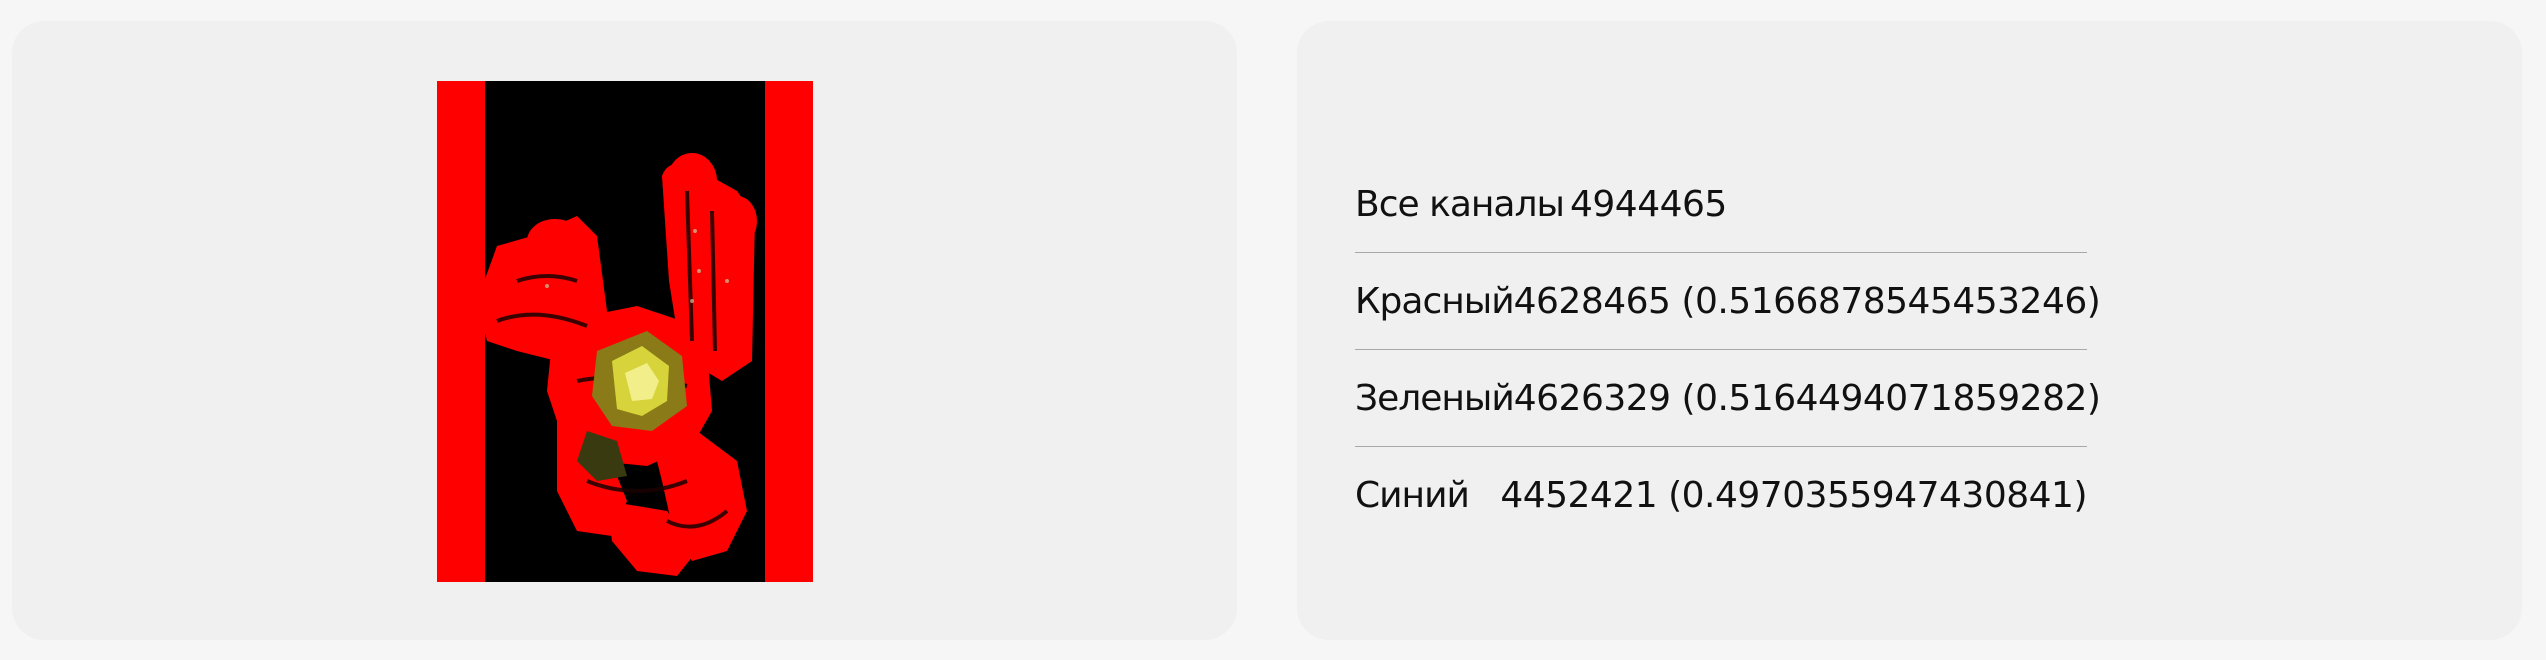  I want to click on stats-label: Синий, so click(1412, 495).